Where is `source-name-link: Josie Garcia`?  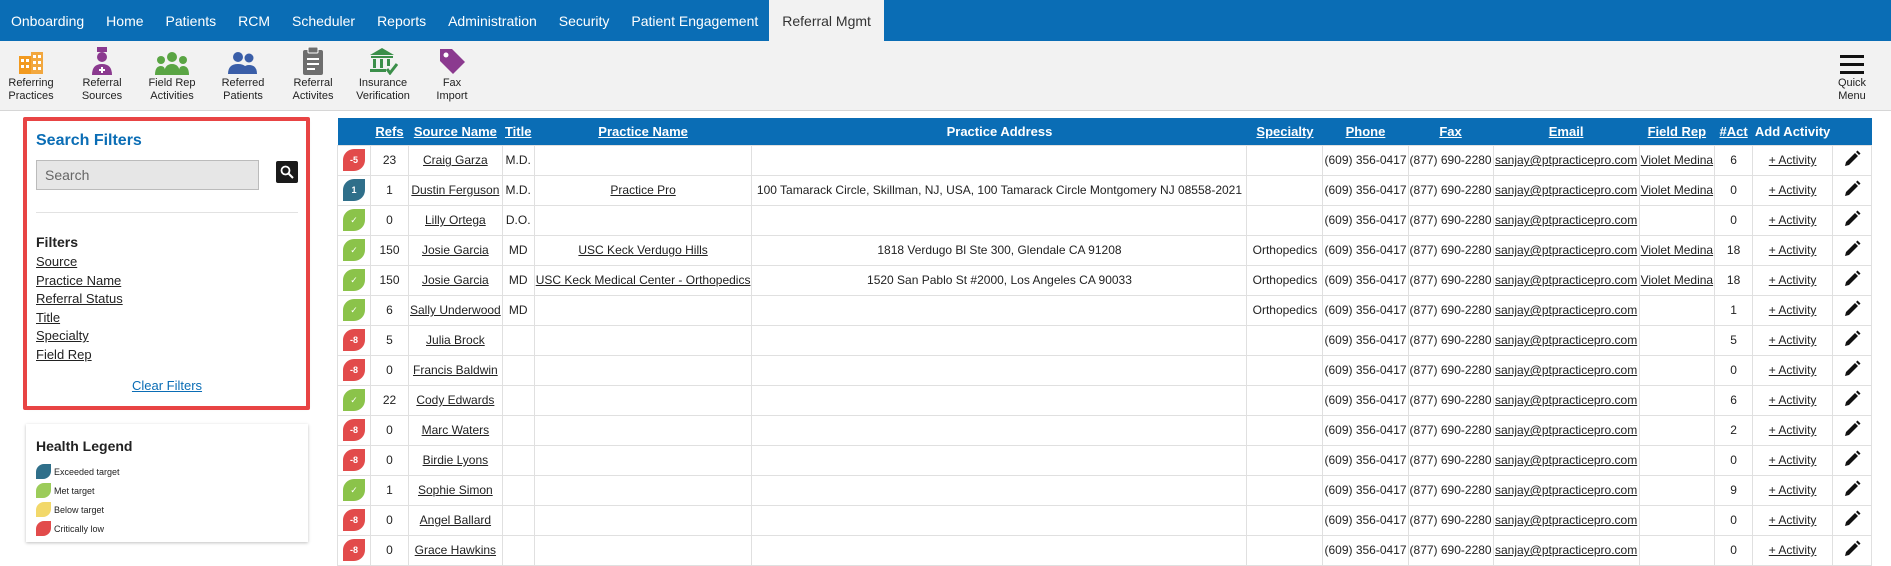
source-name-link: Josie Garcia is located at coordinates (455, 280).